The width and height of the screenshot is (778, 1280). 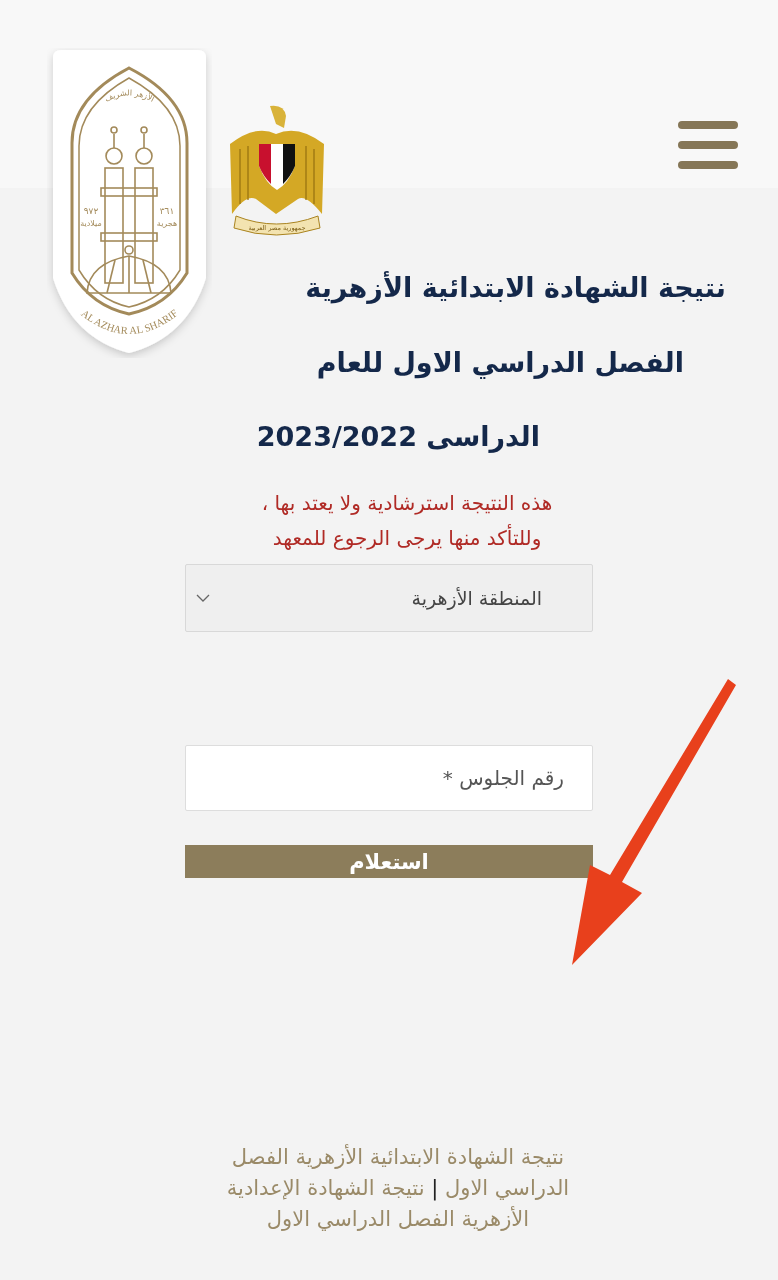 What do you see at coordinates (500, 362) in the screenshot?
I see `page-title: الفصل الدراسي الاول للعام` at bounding box center [500, 362].